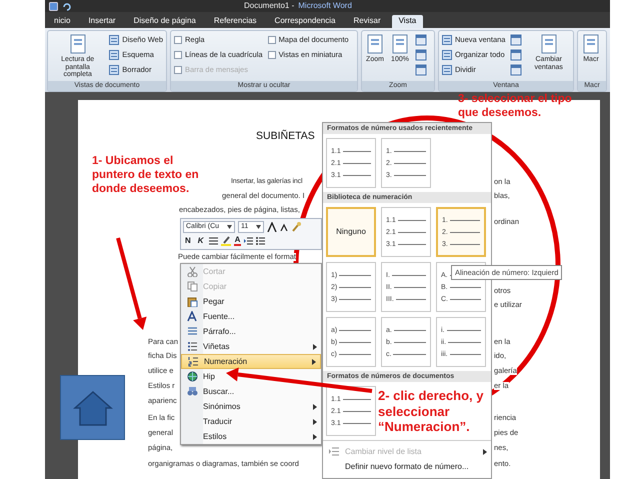  Describe the element at coordinates (296, 227) in the screenshot. I see `brush-icon` at that location.